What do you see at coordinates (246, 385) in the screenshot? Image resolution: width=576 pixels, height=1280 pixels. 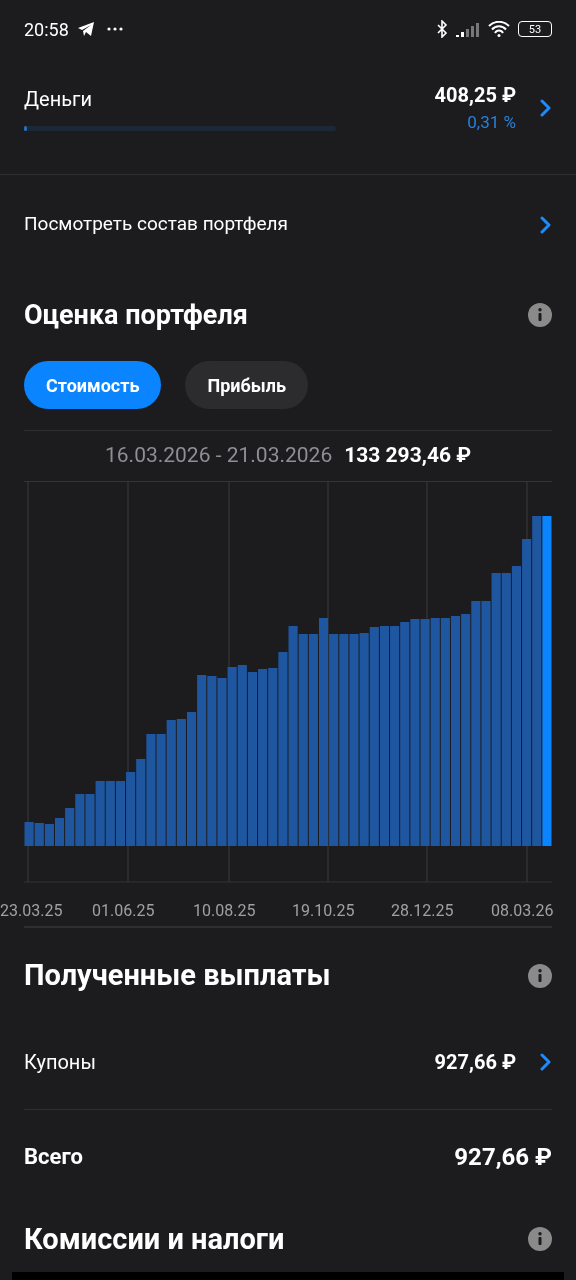 I see `tab: Прибыль` at bounding box center [246, 385].